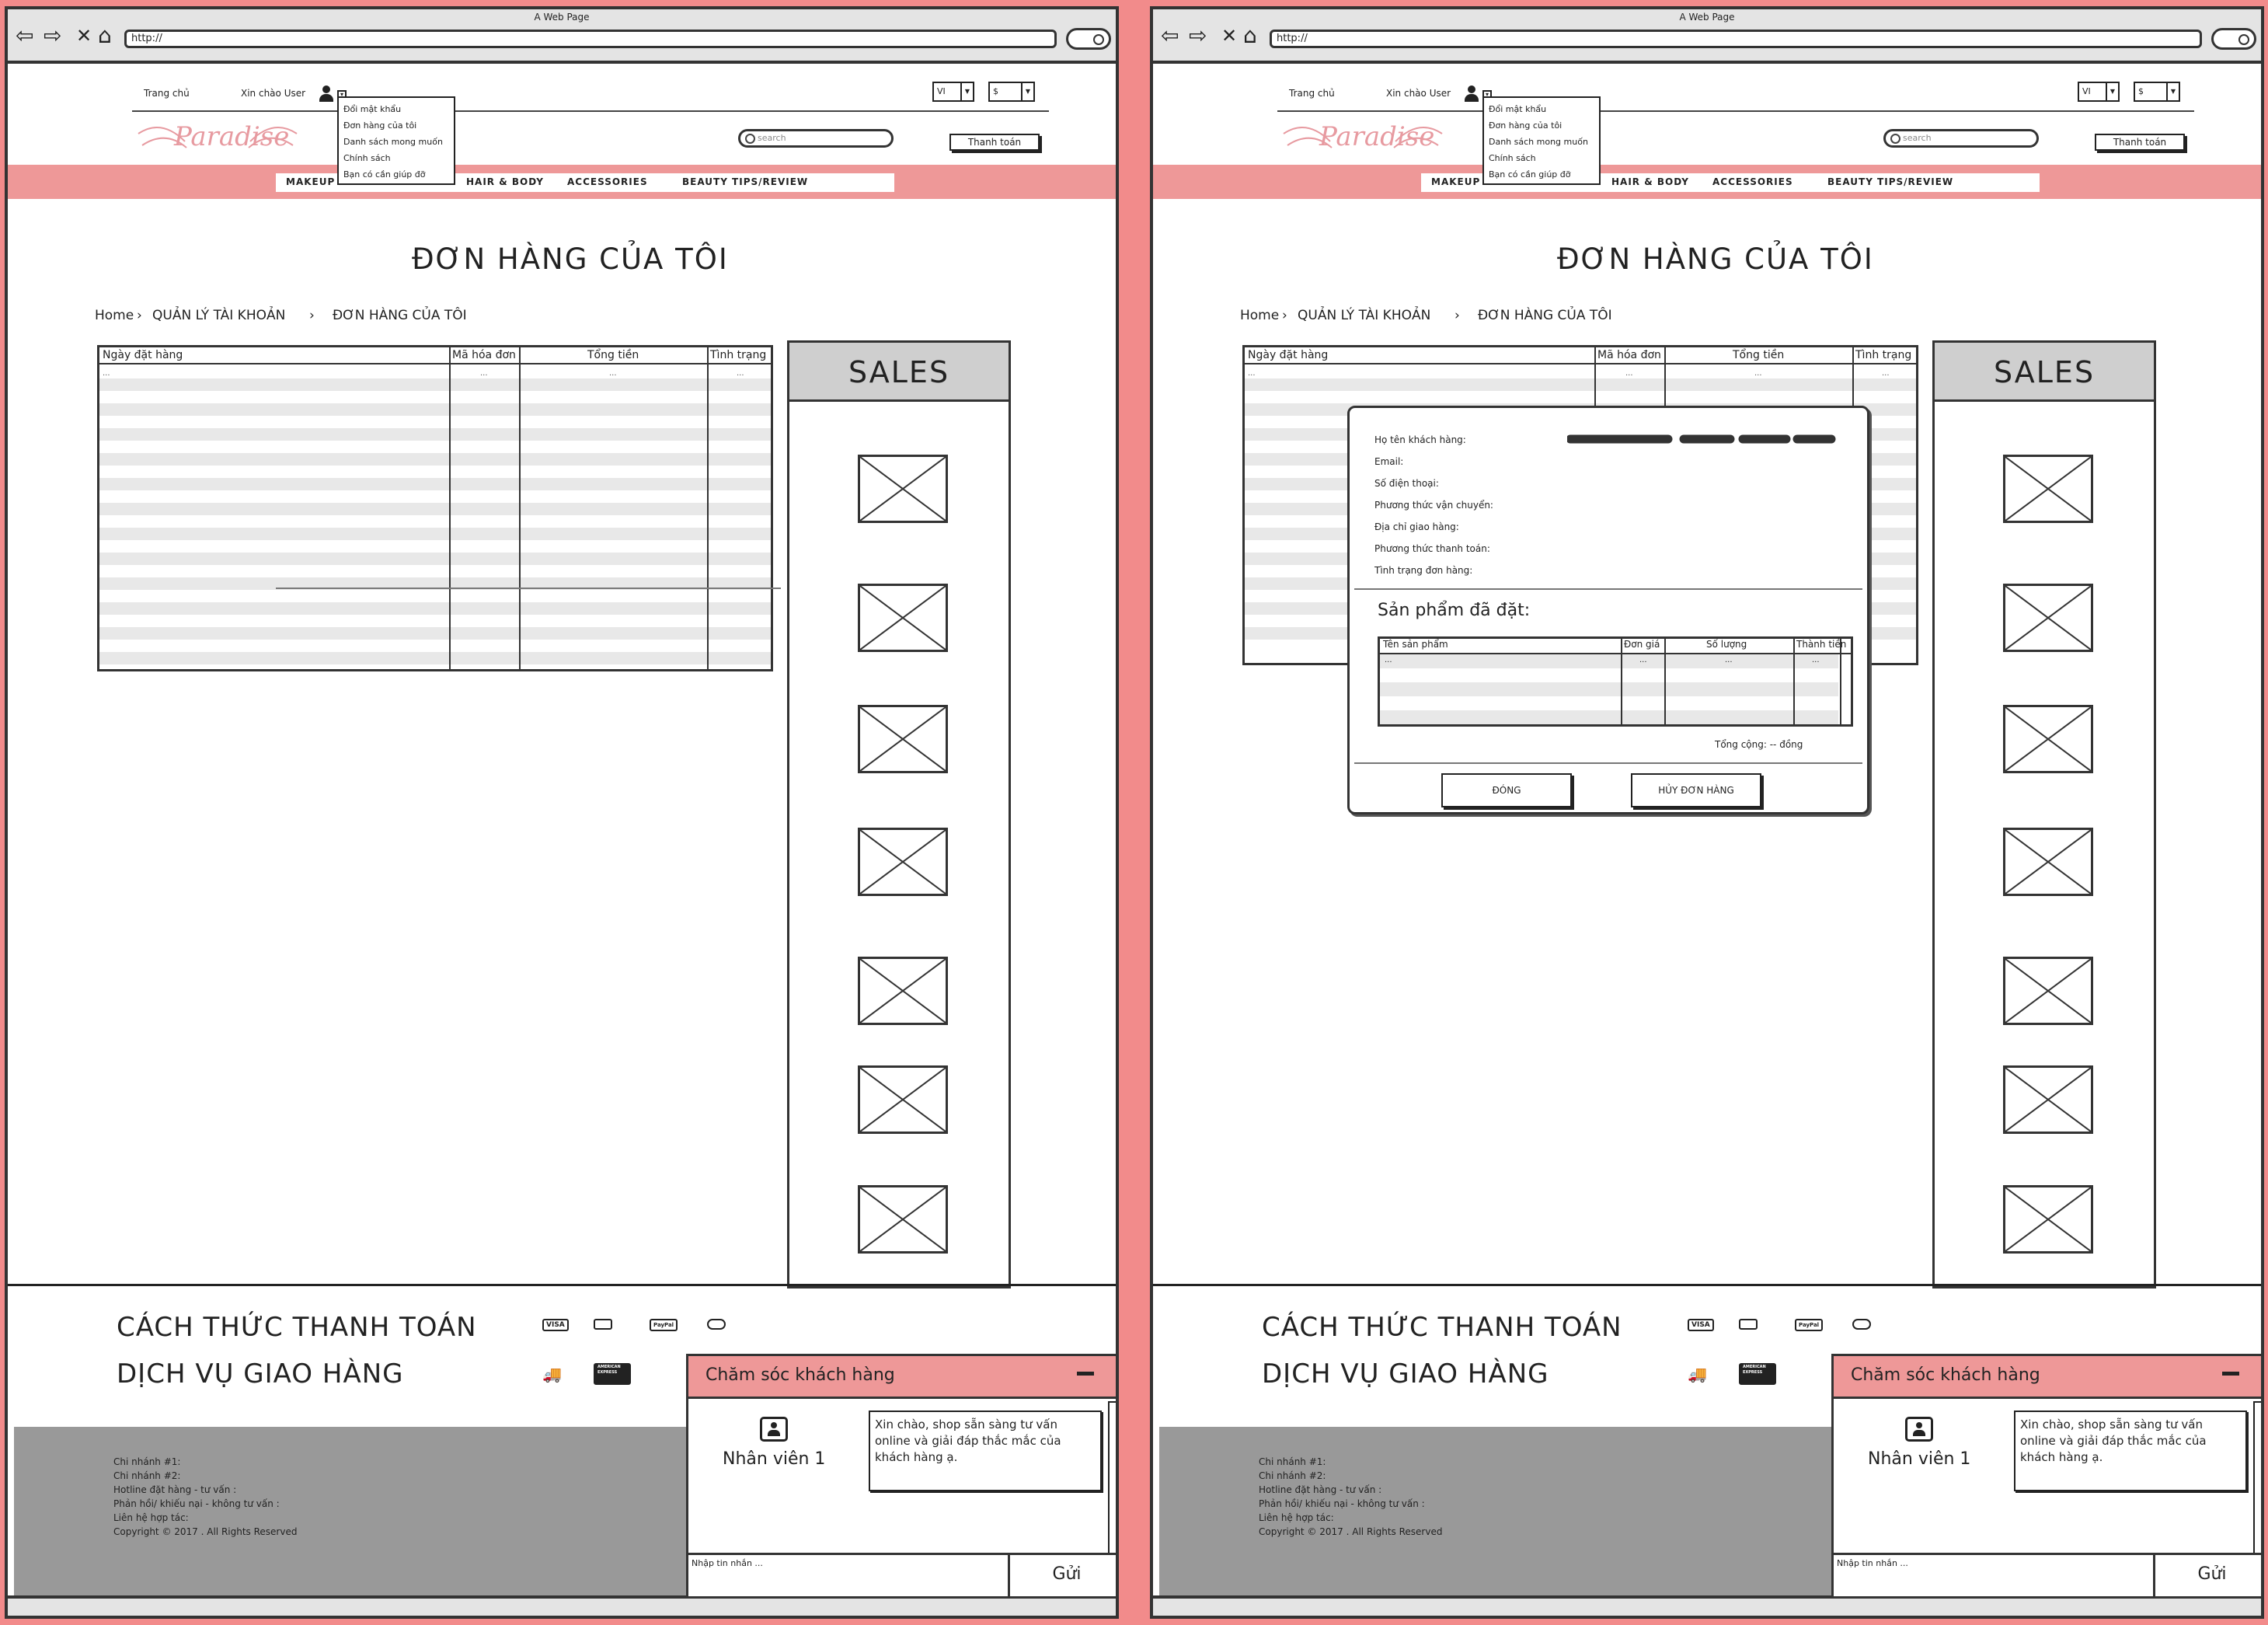 This screenshot has width=2268, height=1625. Describe the element at coordinates (941, 91) in the screenshot. I see `language-value: VI` at that location.